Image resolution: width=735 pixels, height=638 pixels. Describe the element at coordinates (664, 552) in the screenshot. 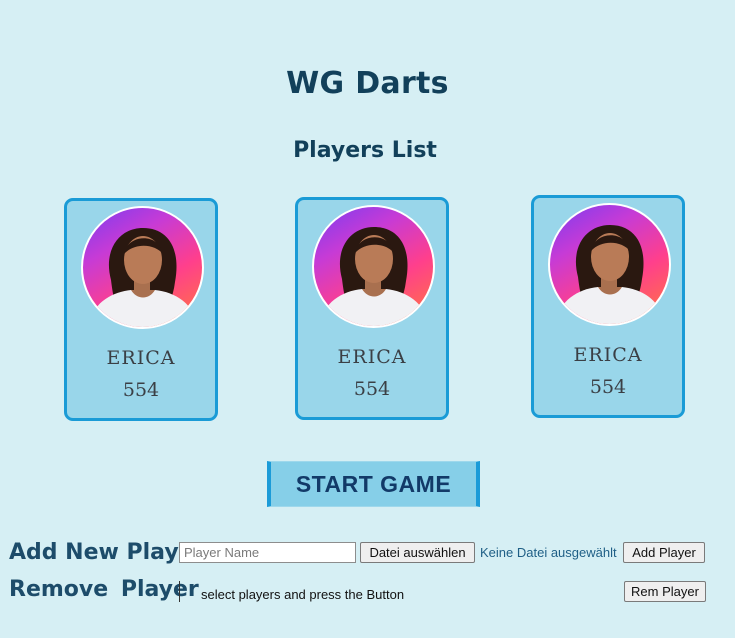

I see `add-player-button: Add Player` at that location.